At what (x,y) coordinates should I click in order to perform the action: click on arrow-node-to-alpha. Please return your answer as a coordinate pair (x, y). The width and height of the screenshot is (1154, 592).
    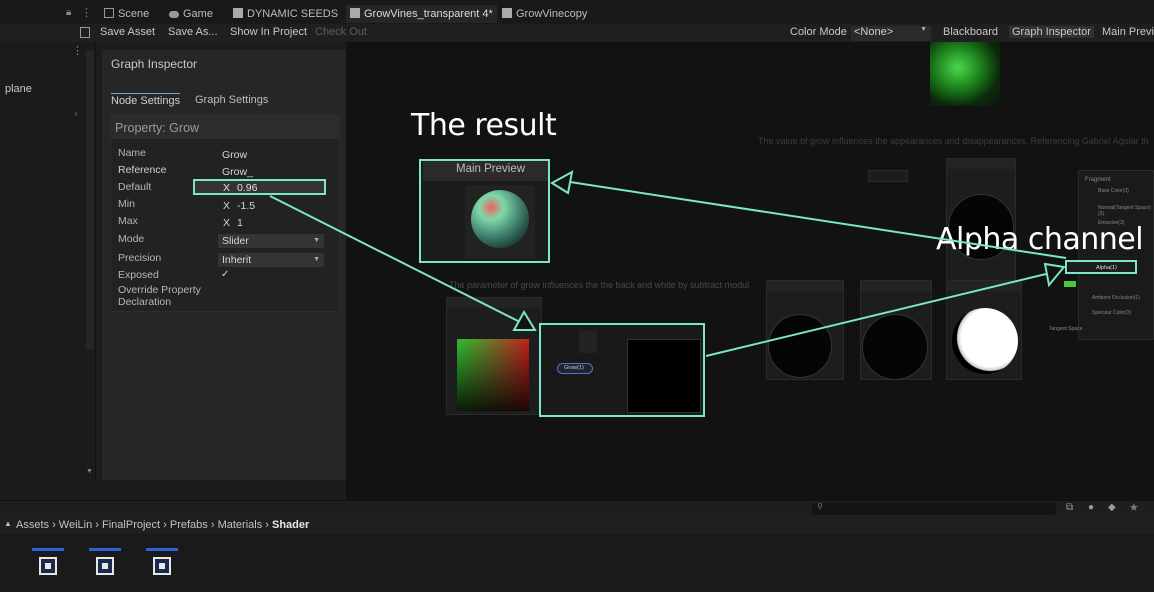
    Looking at the image, I should click on (876, 315).